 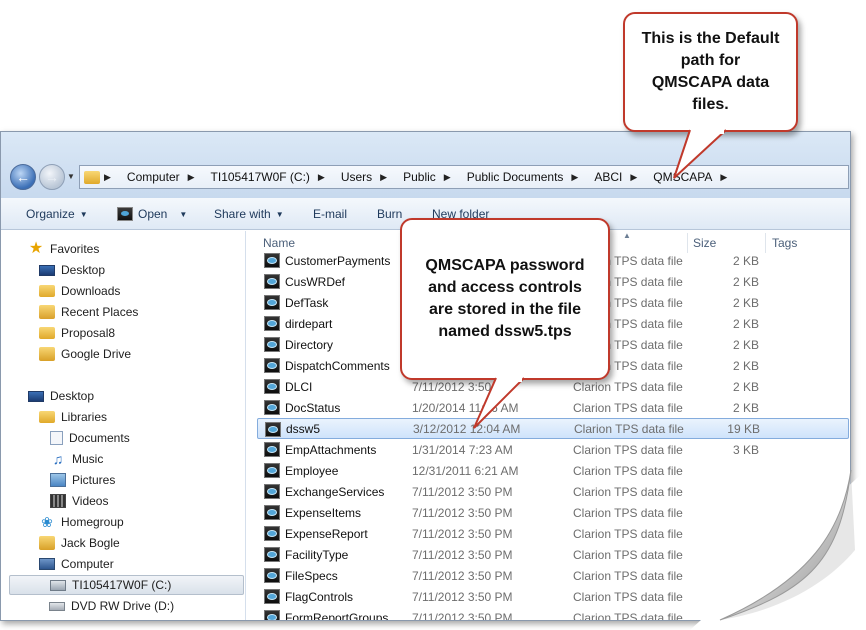 What do you see at coordinates (58, 480) in the screenshot?
I see `pictures-icon` at bounding box center [58, 480].